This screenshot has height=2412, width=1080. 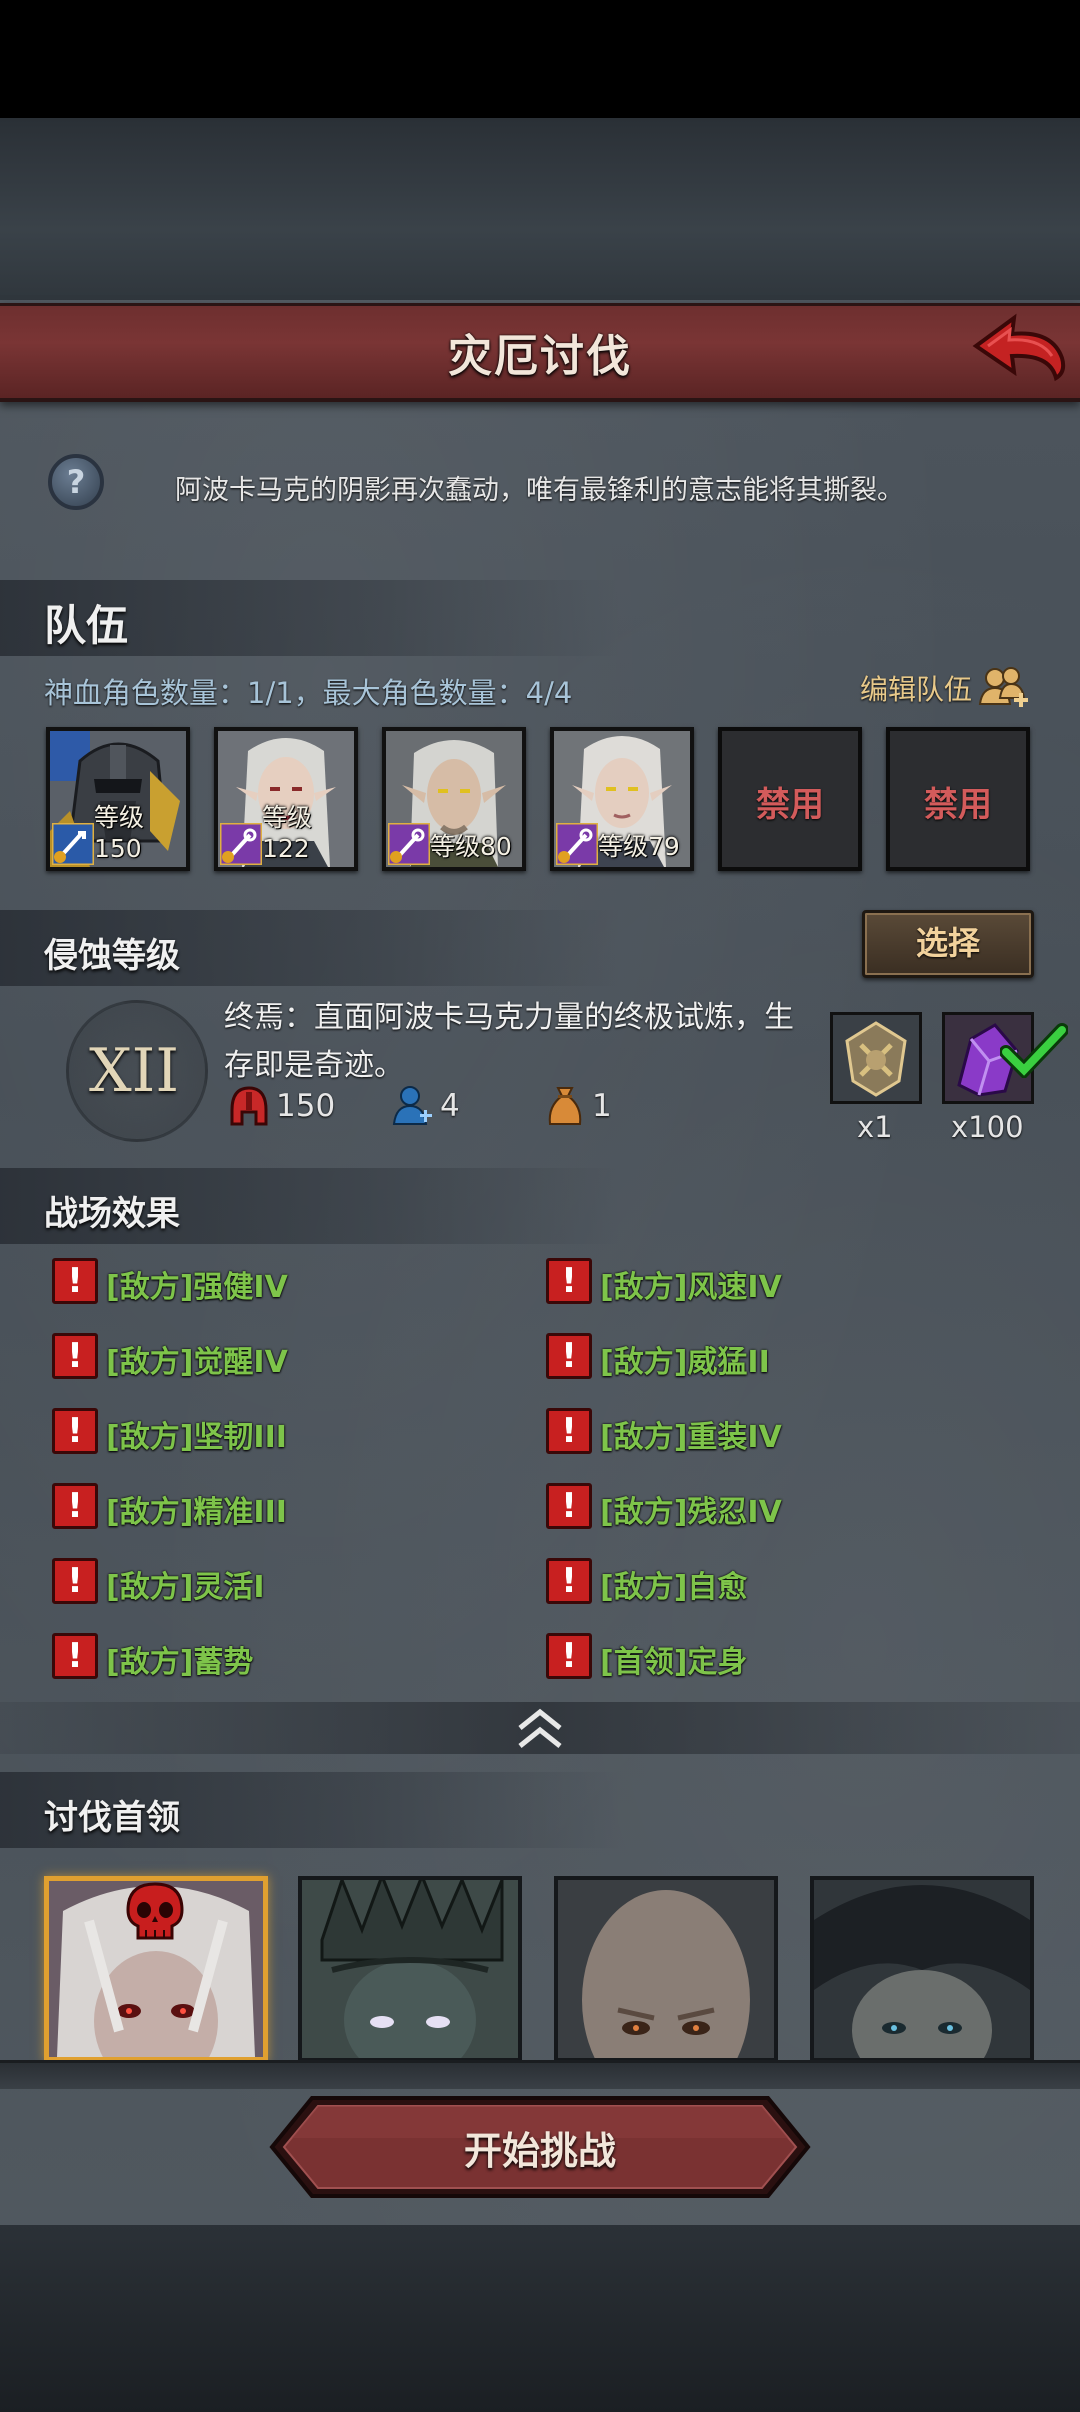 I want to click on hero-level: 等级79, so click(x=639, y=846).